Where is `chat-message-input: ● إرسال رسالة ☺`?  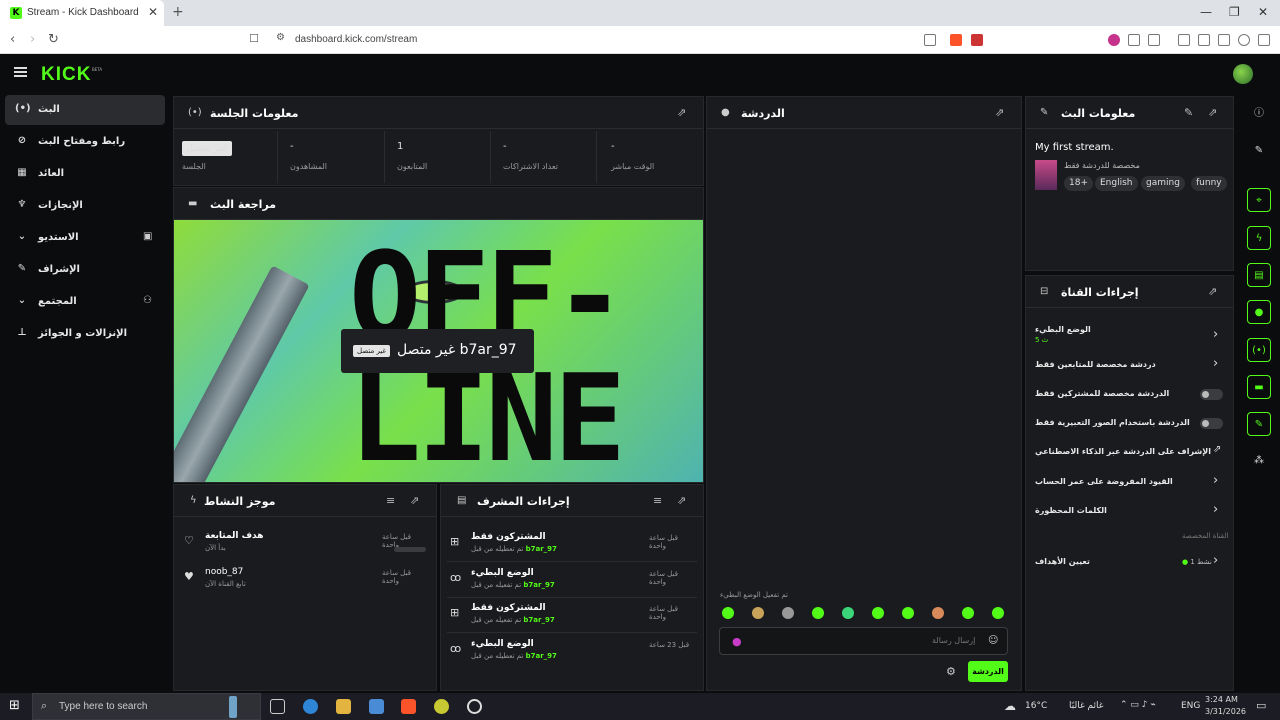
chat-message-input: ● إرسال رسالة ☺ is located at coordinates (863, 641).